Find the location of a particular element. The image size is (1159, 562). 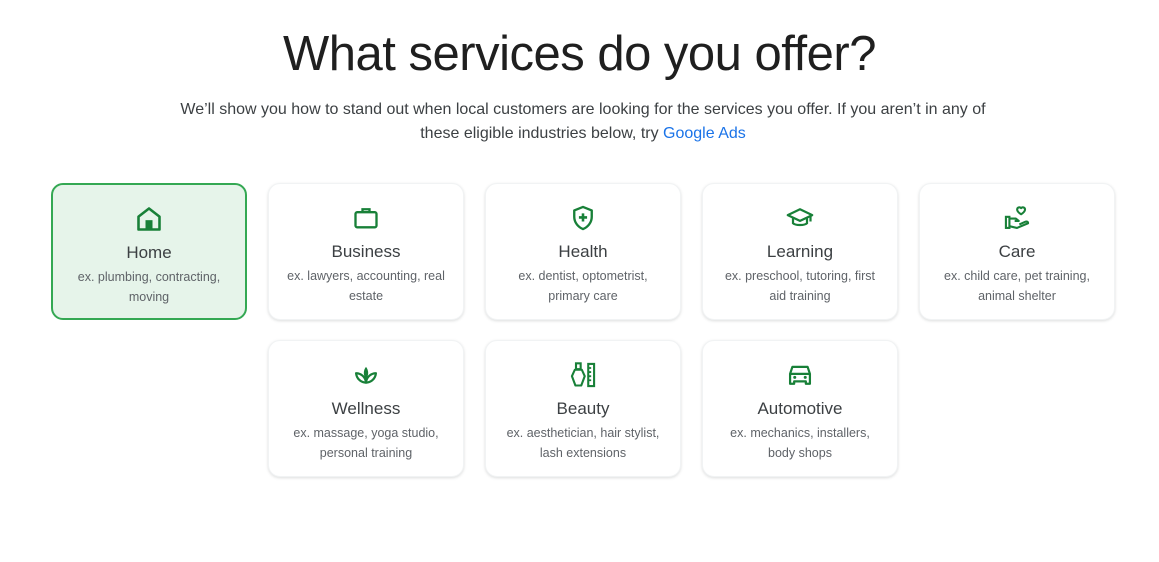

spa-icon is located at coordinates (366, 375).